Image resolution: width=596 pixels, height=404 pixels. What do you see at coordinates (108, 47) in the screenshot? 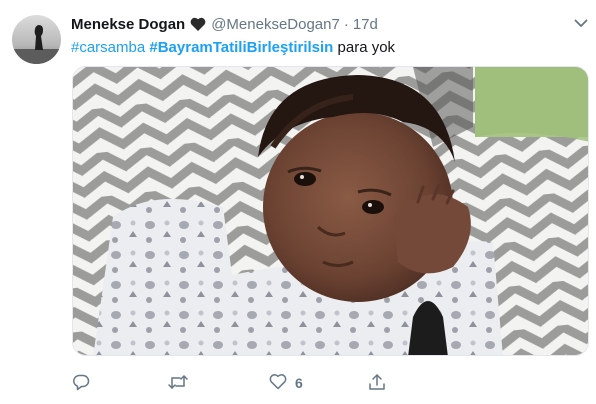
I see `hashtag-link: #carsamba` at bounding box center [108, 47].